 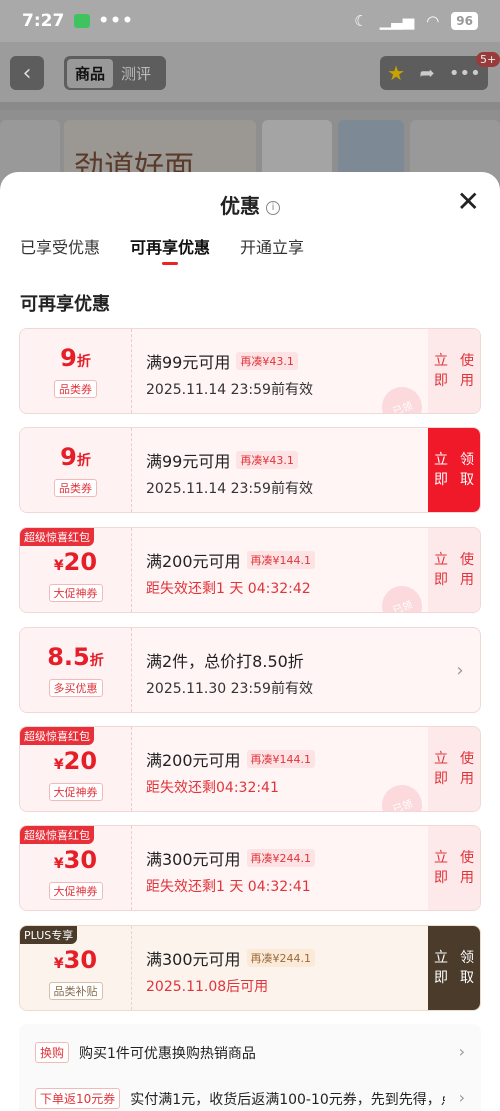 I want to click on coupon-kind: 品类补贴, so click(x=75, y=991).